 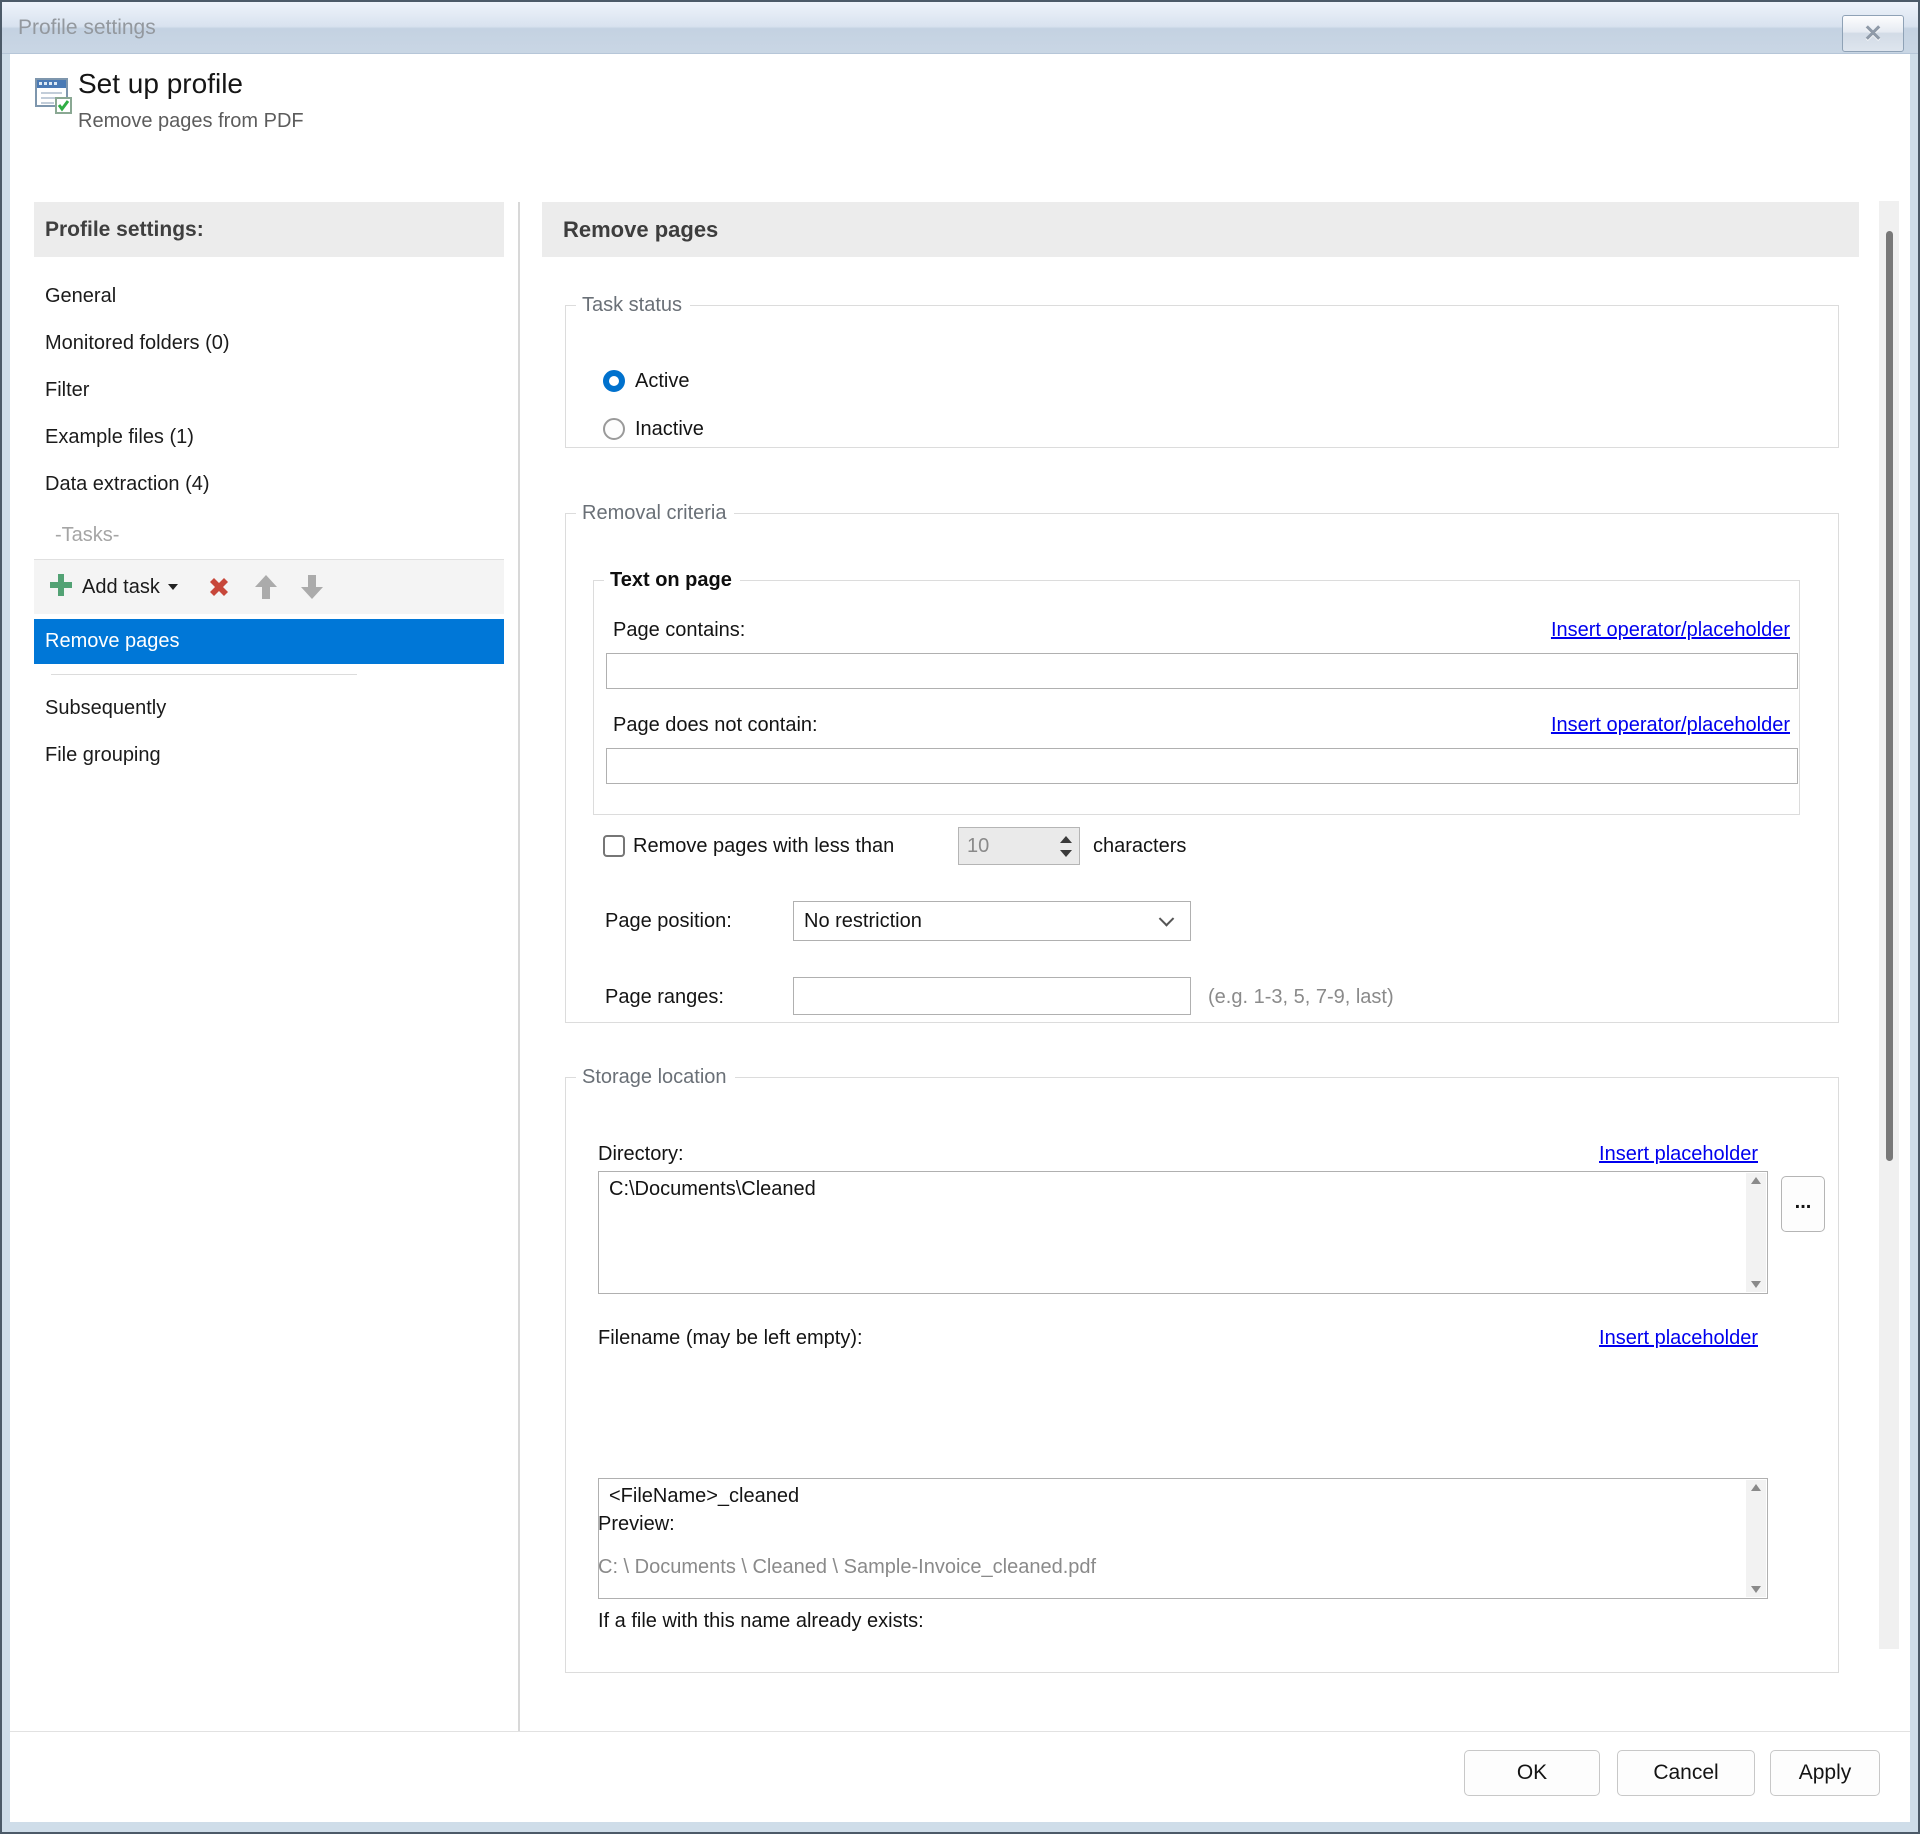 What do you see at coordinates (641, 1154) in the screenshot?
I see `directory-label: Directory:` at bounding box center [641, 1154].